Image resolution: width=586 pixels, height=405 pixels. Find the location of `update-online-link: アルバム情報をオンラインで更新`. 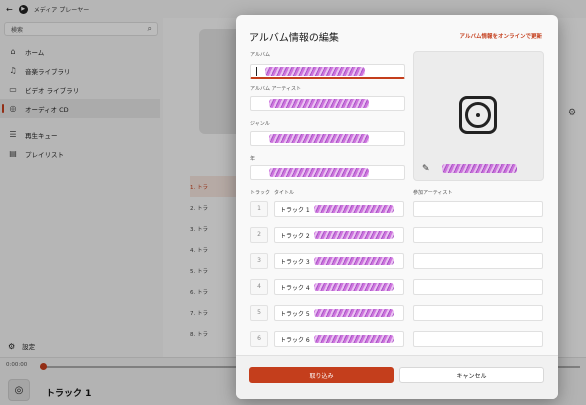

update-online-link: アルバム情報をオンラインで更新 is located at coordinates (501, 36).